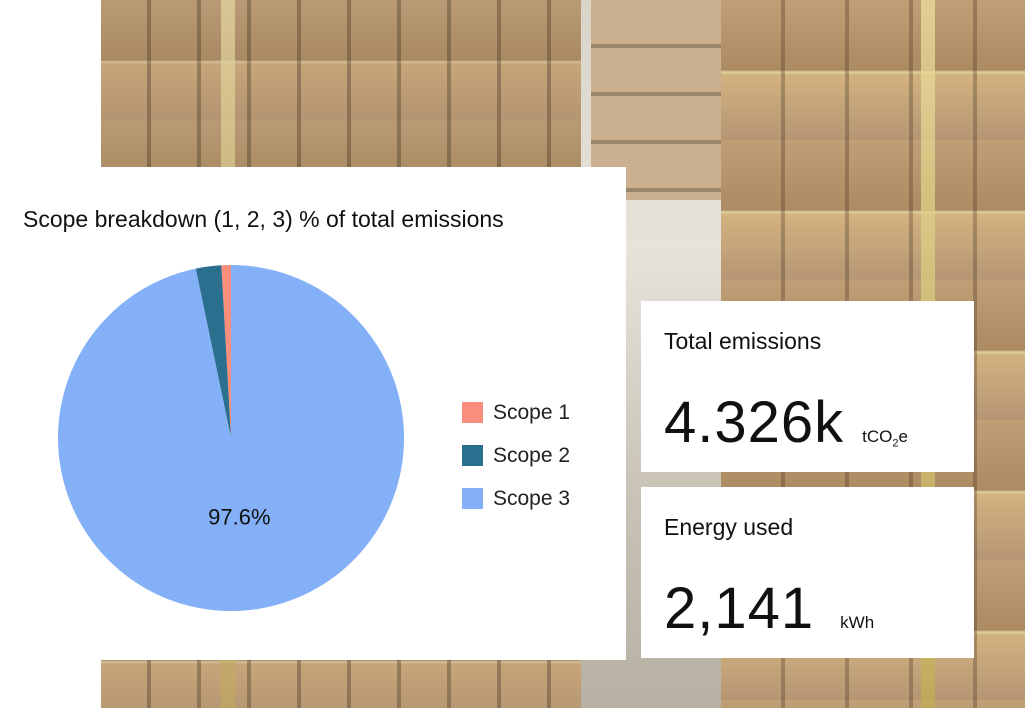  What do you see at coordinates (532, 498) in the screenshot?
I see `legend-label: Scope 3` at bounding box center [532, 498].